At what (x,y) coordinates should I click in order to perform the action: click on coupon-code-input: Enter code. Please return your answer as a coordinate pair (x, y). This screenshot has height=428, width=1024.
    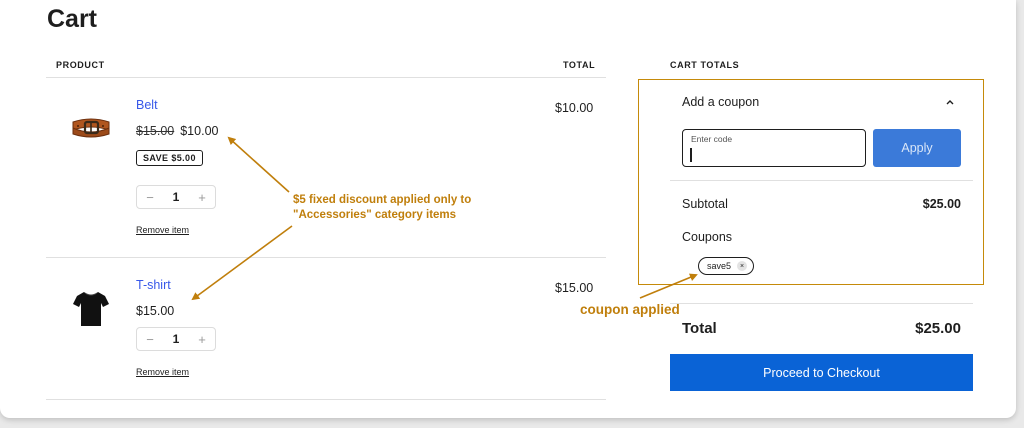
    Looking at the image, I should click on (774, 148).